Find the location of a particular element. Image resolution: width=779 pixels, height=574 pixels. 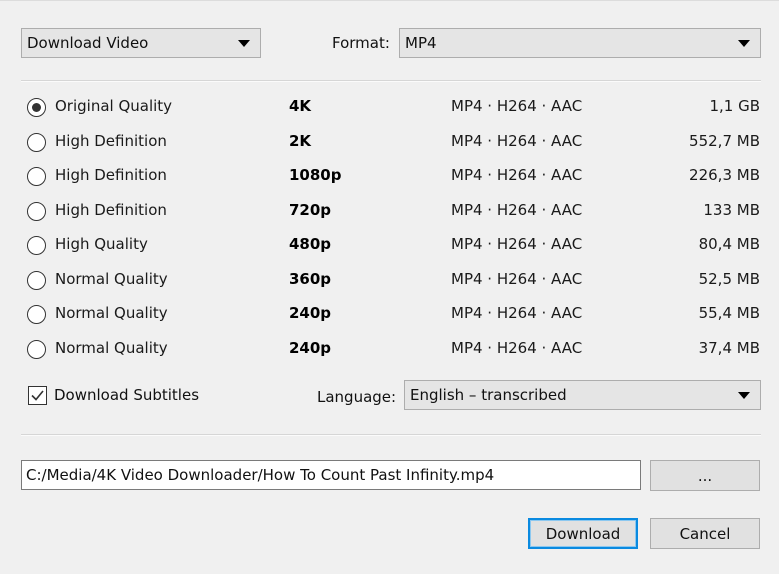

quality-size: 55,4 MB is located at coordinates (729, 313).